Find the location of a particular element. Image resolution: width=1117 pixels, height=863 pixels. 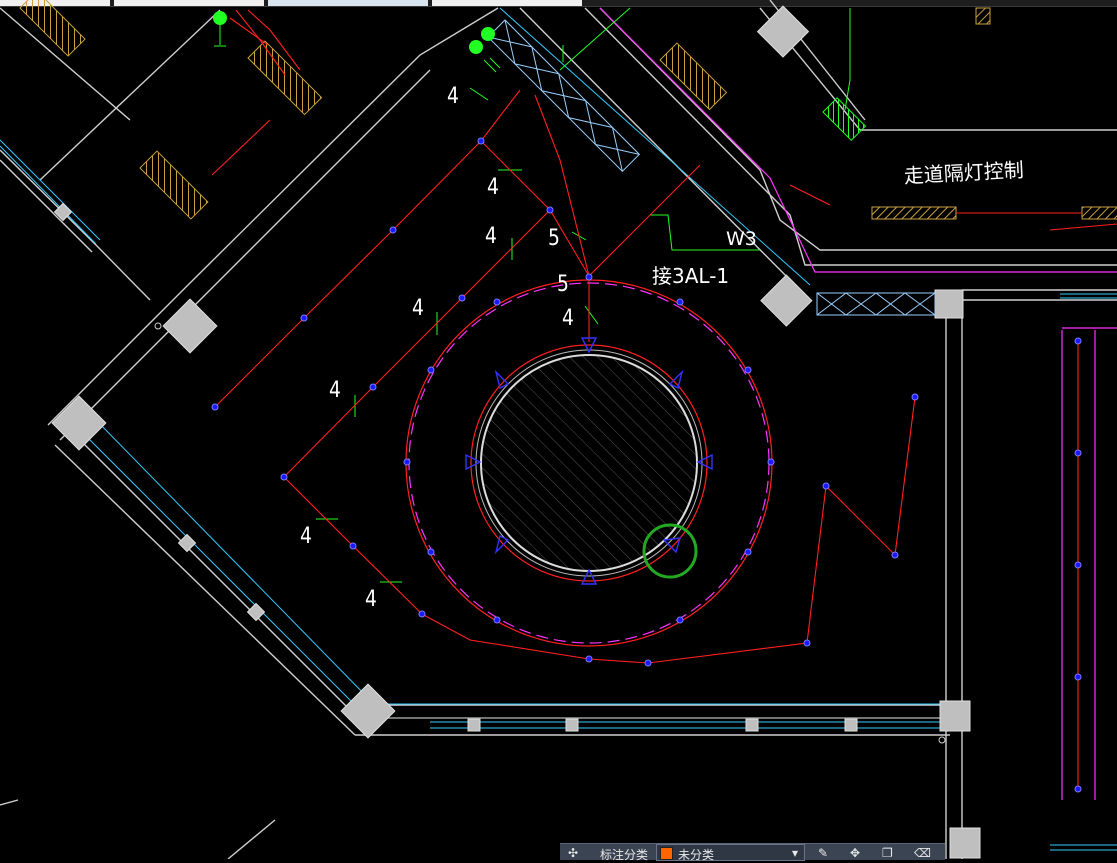

panel-connection-label: 接3AL-1 is located at coordinates (691, 276).